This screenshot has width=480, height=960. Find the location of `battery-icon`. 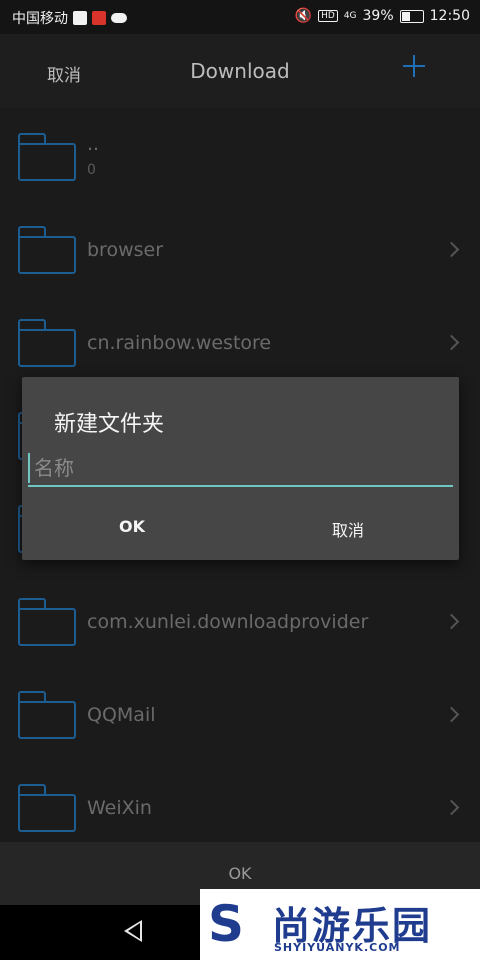

battery-icon is located at coordinates (411, 16).